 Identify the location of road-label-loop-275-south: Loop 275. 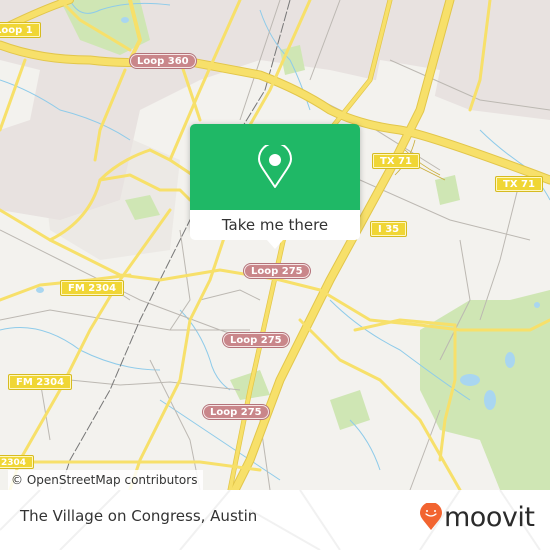
(236, 412).